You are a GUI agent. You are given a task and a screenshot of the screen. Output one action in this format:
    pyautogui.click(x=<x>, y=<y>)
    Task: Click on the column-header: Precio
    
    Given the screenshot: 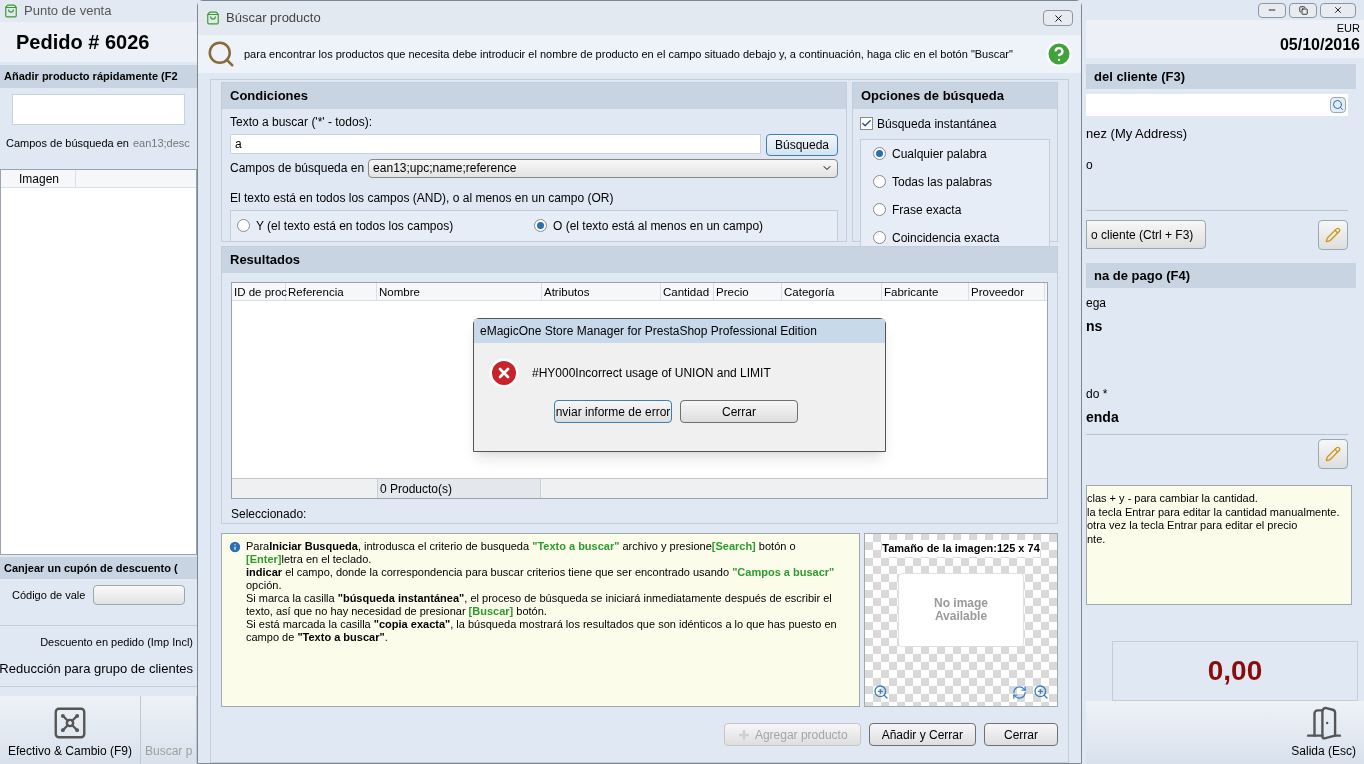 What is the action you would take?
    pyautogui.click(x=748, y=291)
    